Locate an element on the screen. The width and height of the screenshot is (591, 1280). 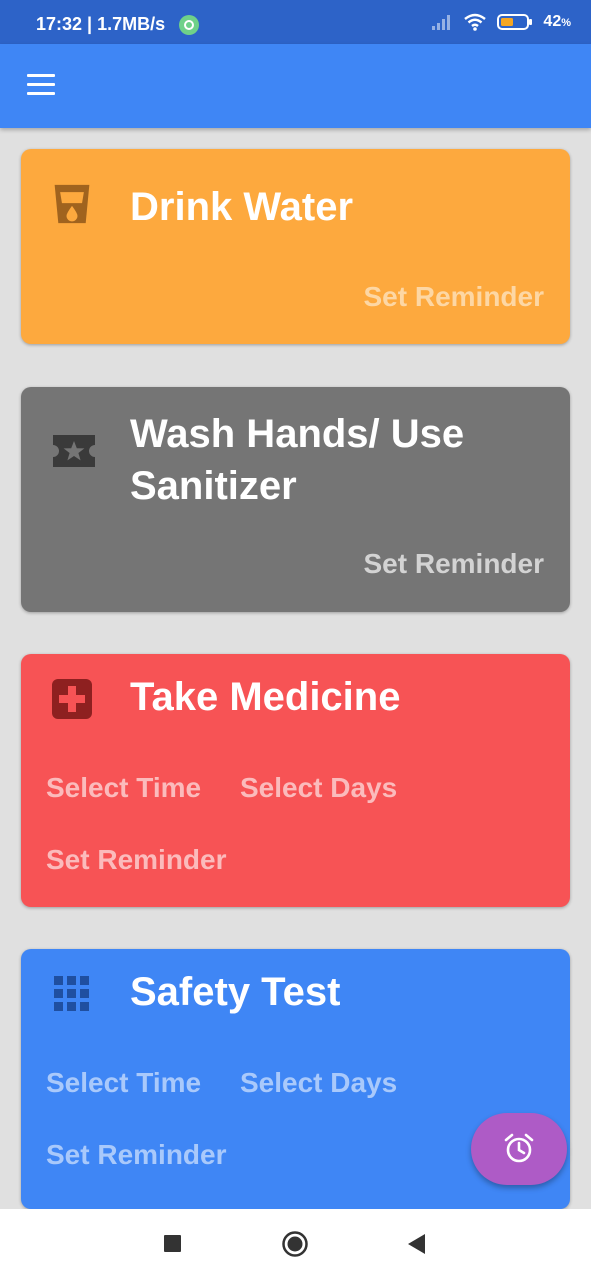
status-time-speed: 17:32 | 1.7MB/s is located at coordinates (101, 24).